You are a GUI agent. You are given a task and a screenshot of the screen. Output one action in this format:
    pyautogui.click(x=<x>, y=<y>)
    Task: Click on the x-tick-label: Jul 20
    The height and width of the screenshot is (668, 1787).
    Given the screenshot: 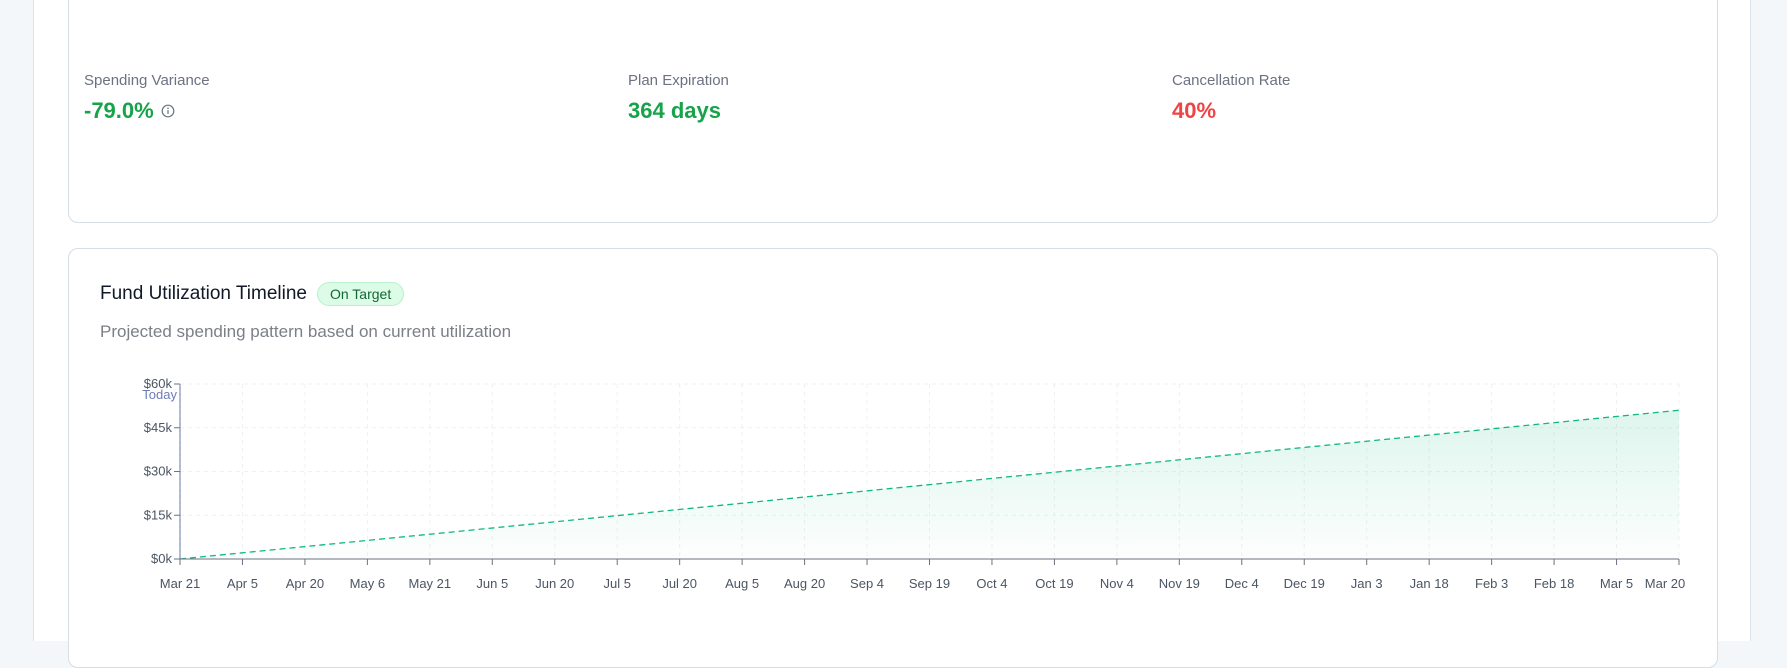 What is the action you would take?
    pyautogui.click(x=679, y=583)
    